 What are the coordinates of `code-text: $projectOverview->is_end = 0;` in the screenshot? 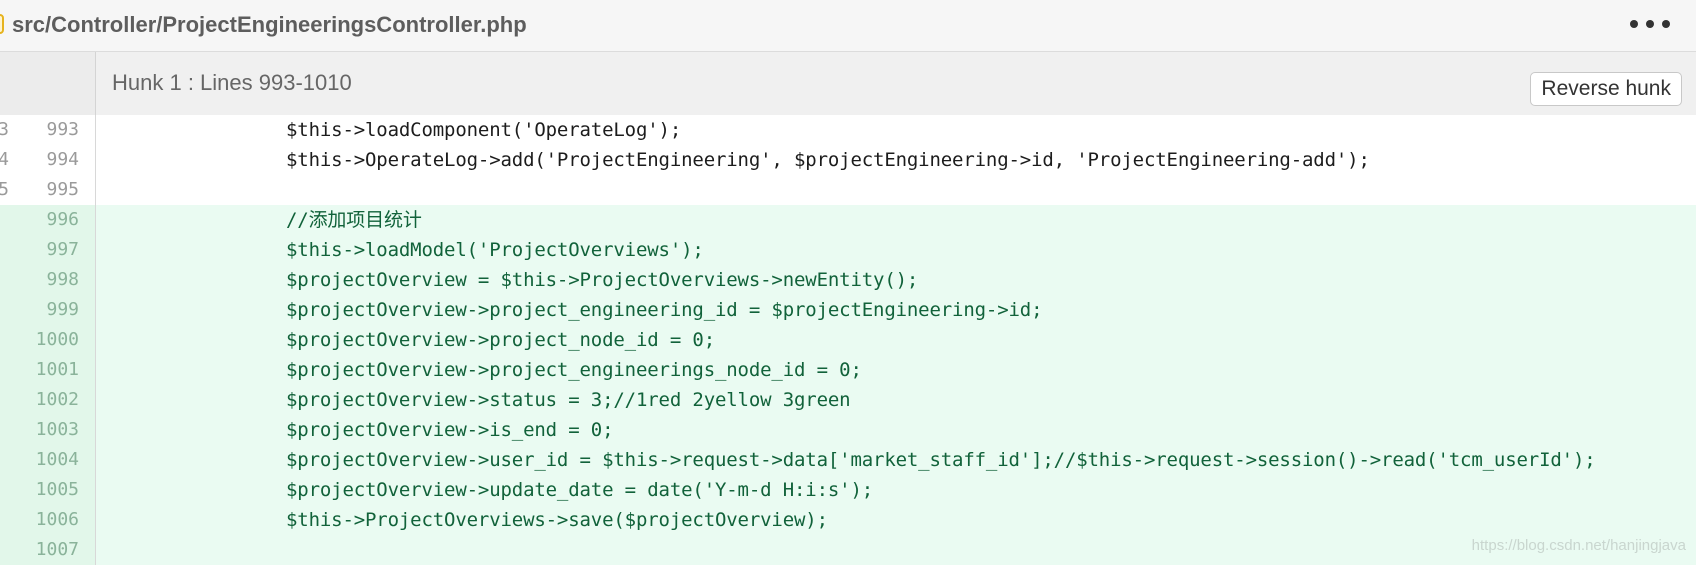 It's located at (449, 430).